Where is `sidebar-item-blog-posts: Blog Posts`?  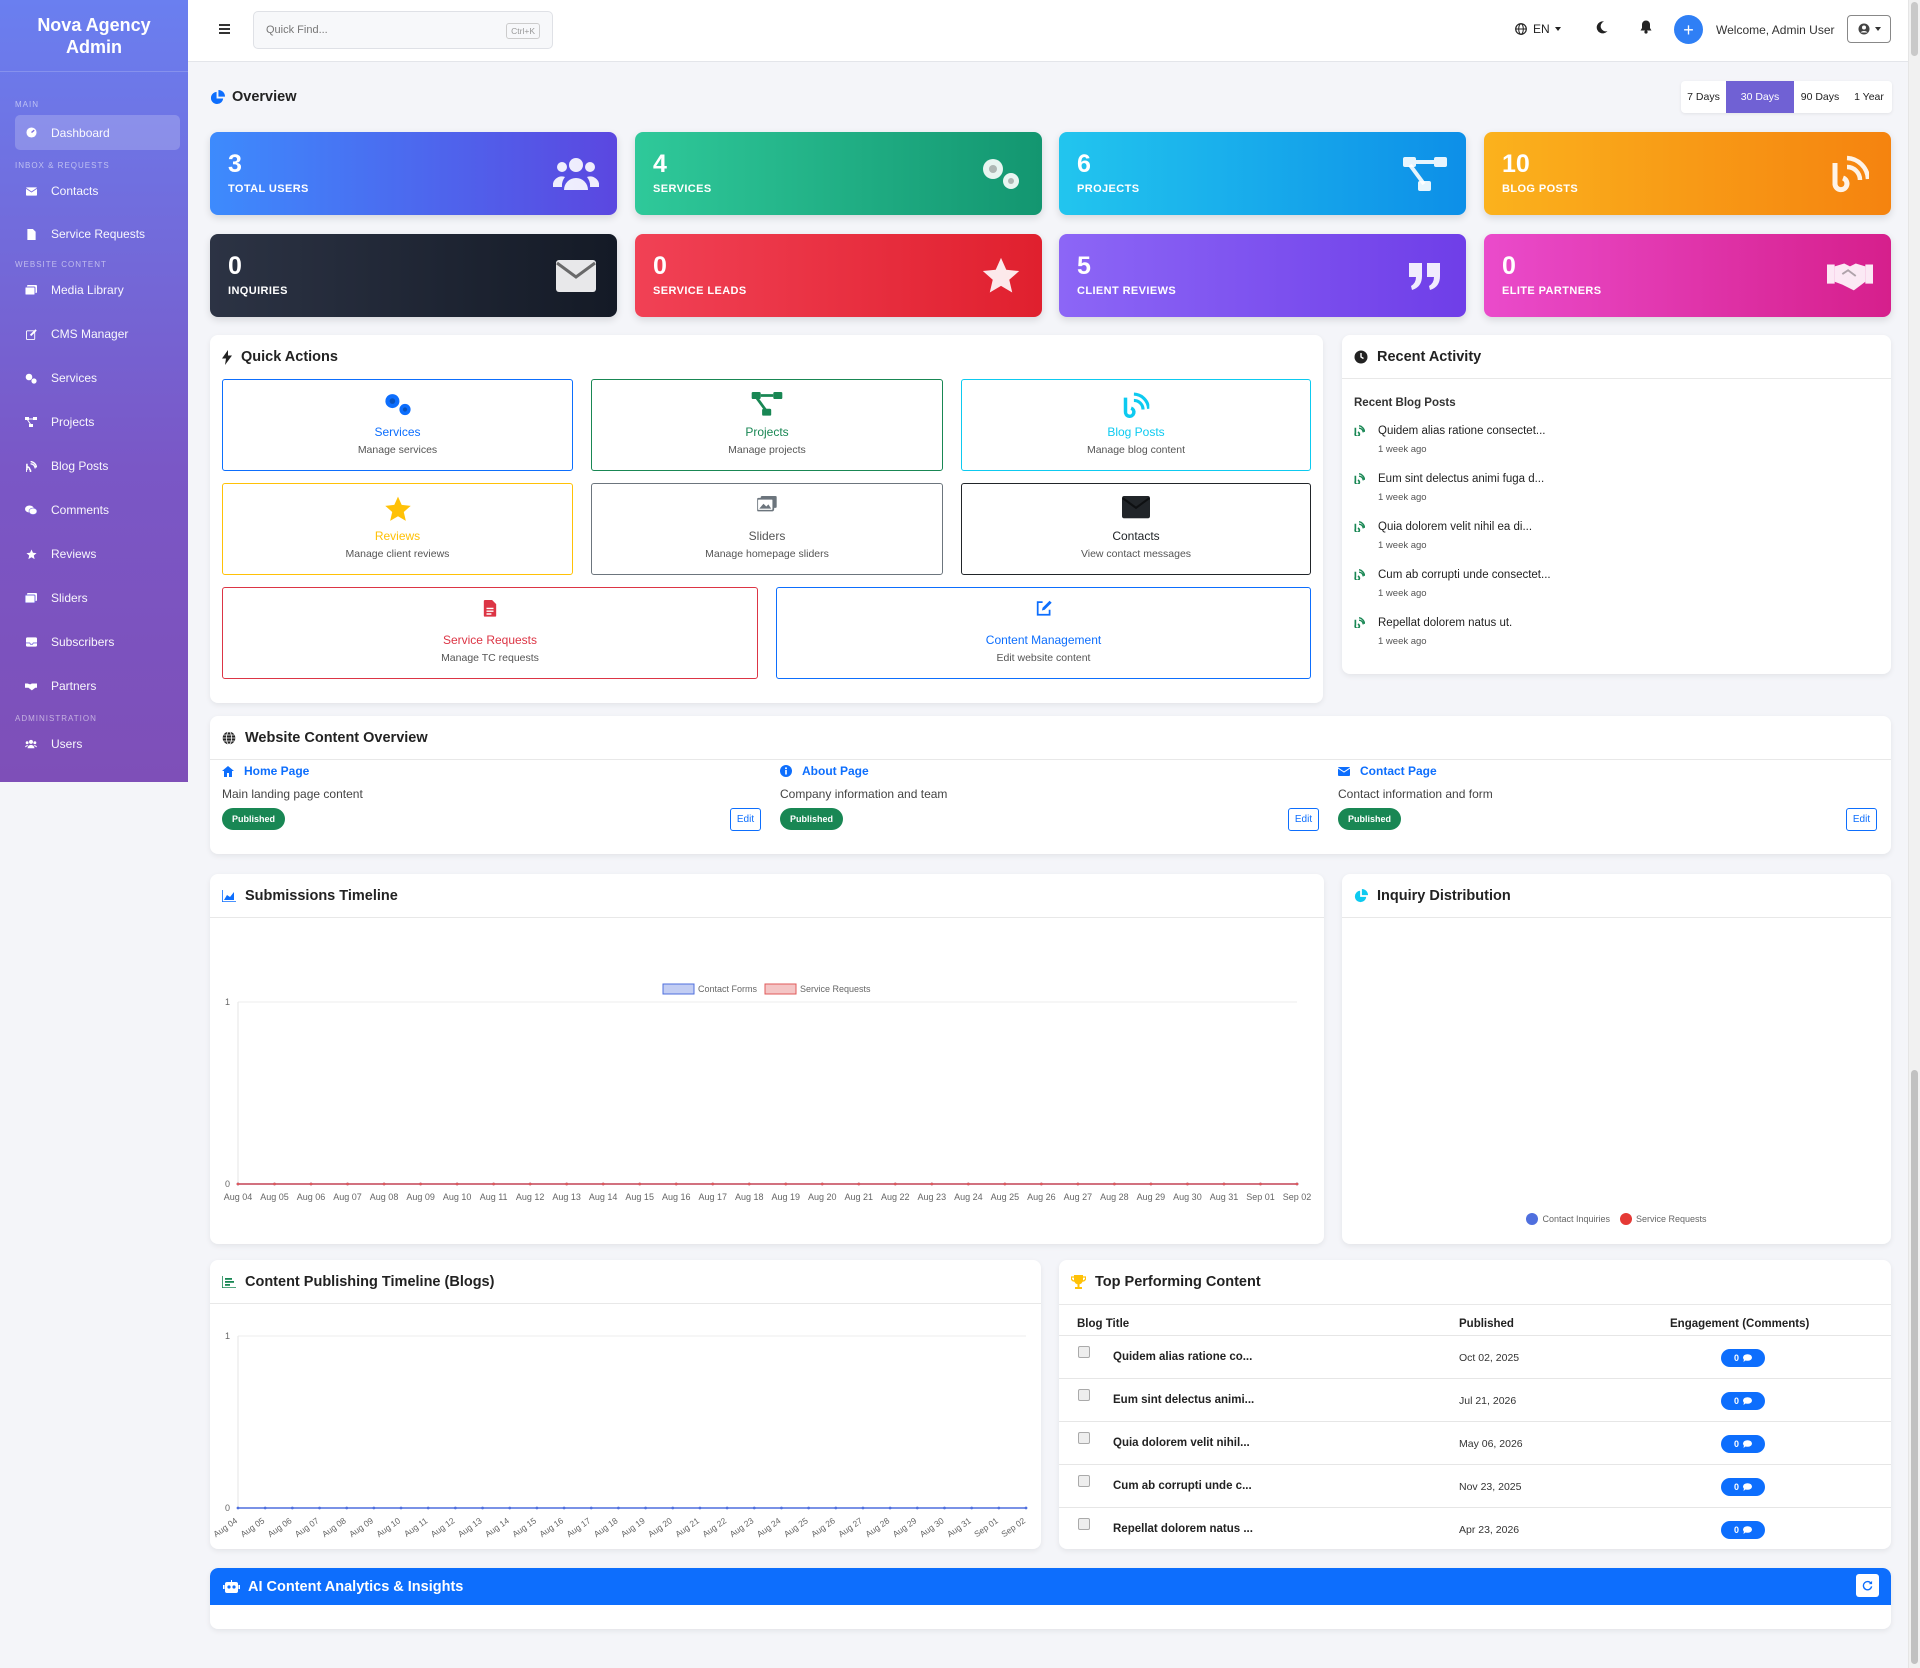
sidebar-item-blog-posts: Blog Posts is located at coordinates (97, 466).